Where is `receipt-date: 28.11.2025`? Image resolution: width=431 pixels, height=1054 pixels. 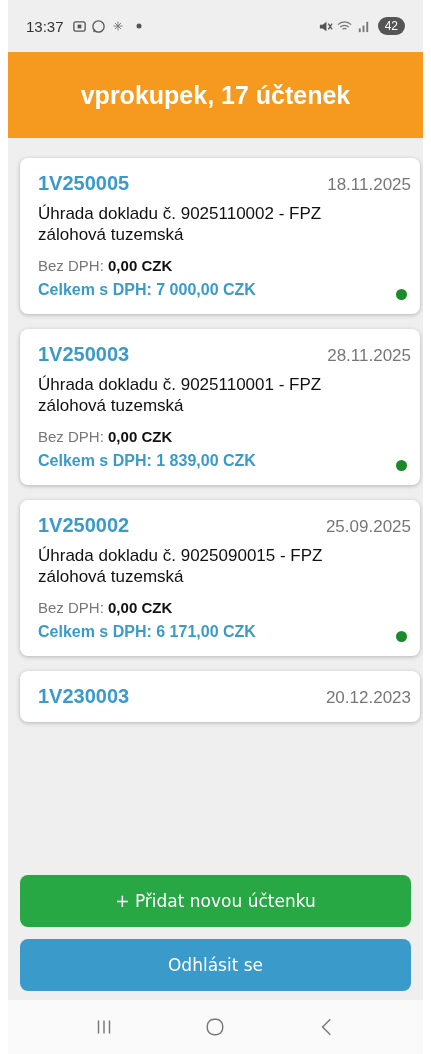 receipt-date: 28.11.2025 is located at coordinates (369, 356).